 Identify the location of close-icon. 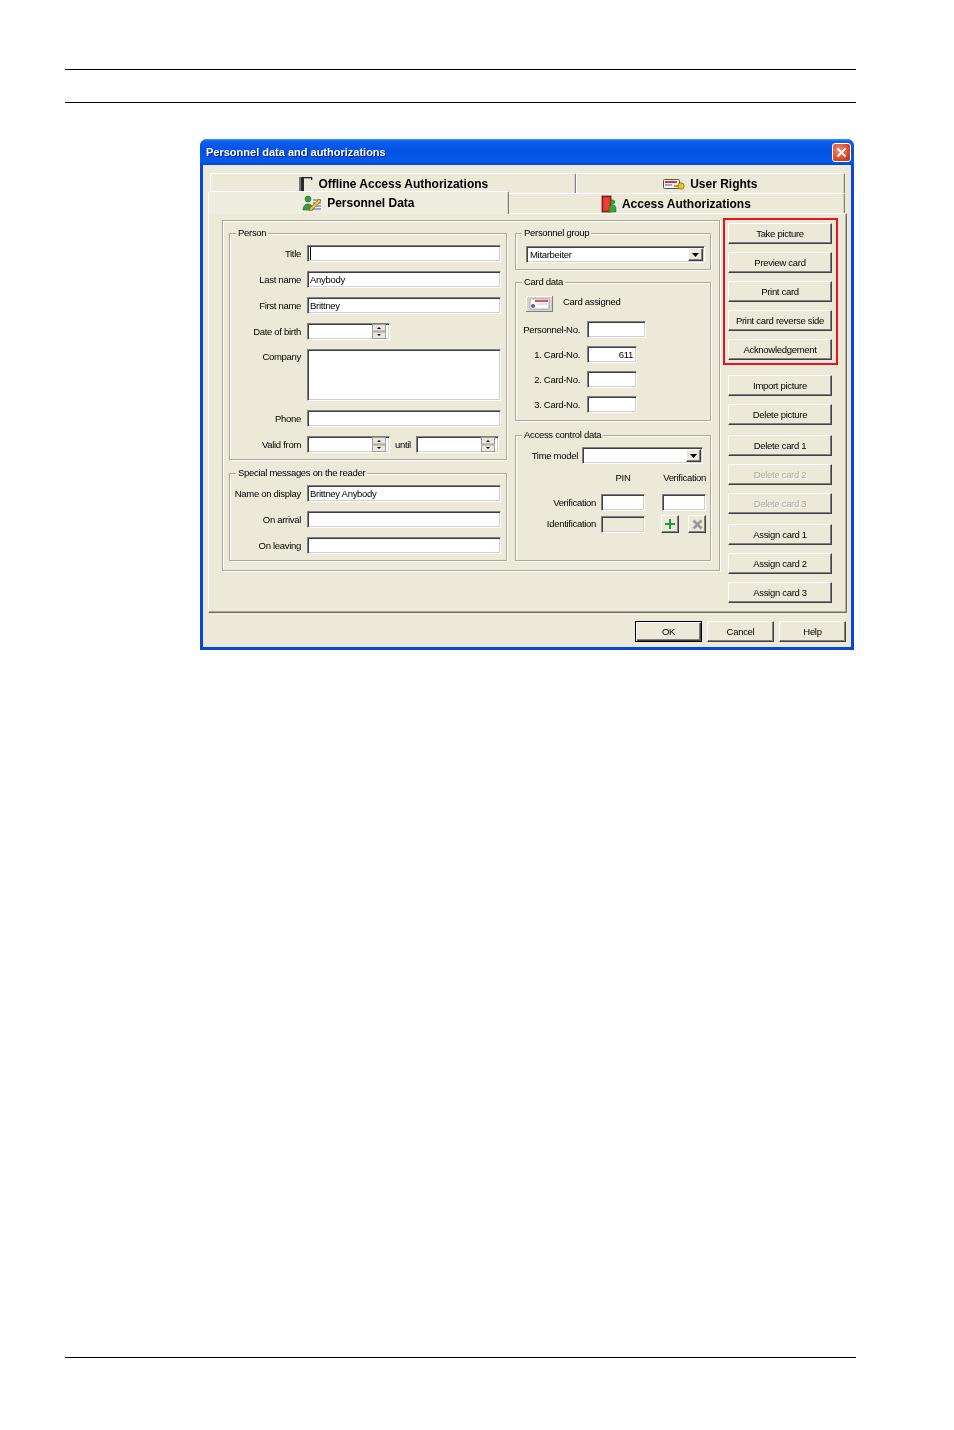
(841, 152).